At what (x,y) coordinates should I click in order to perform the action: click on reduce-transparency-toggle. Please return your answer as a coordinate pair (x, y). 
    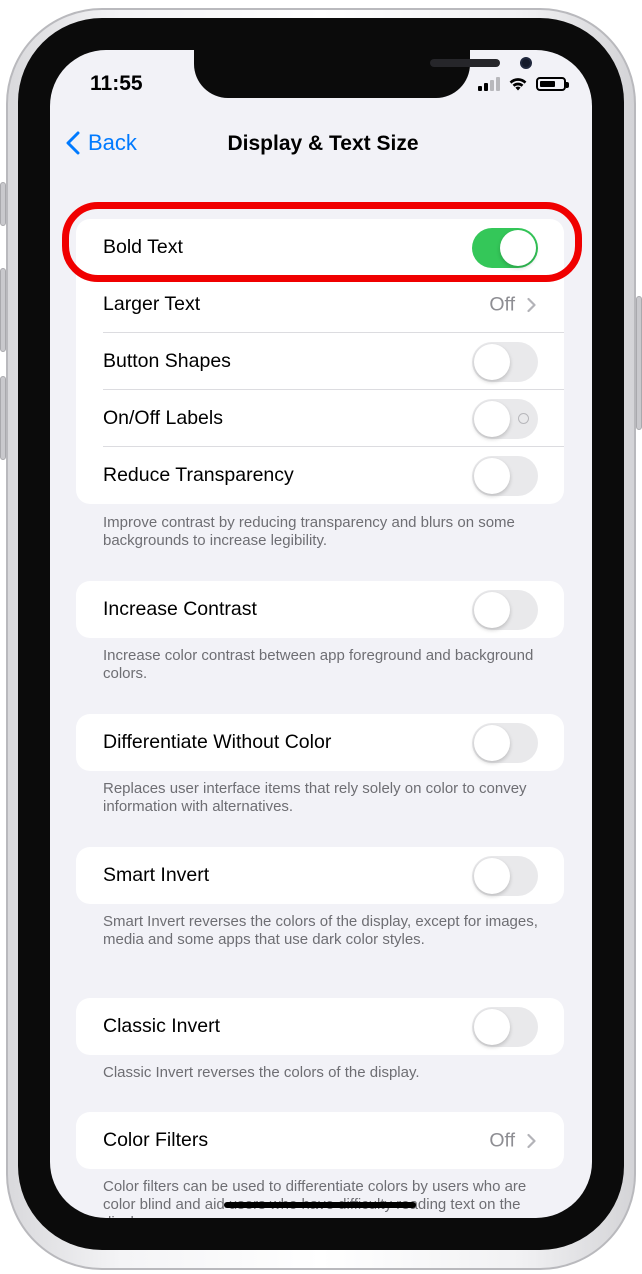
    Looking at the image, I should click on (505, 475).